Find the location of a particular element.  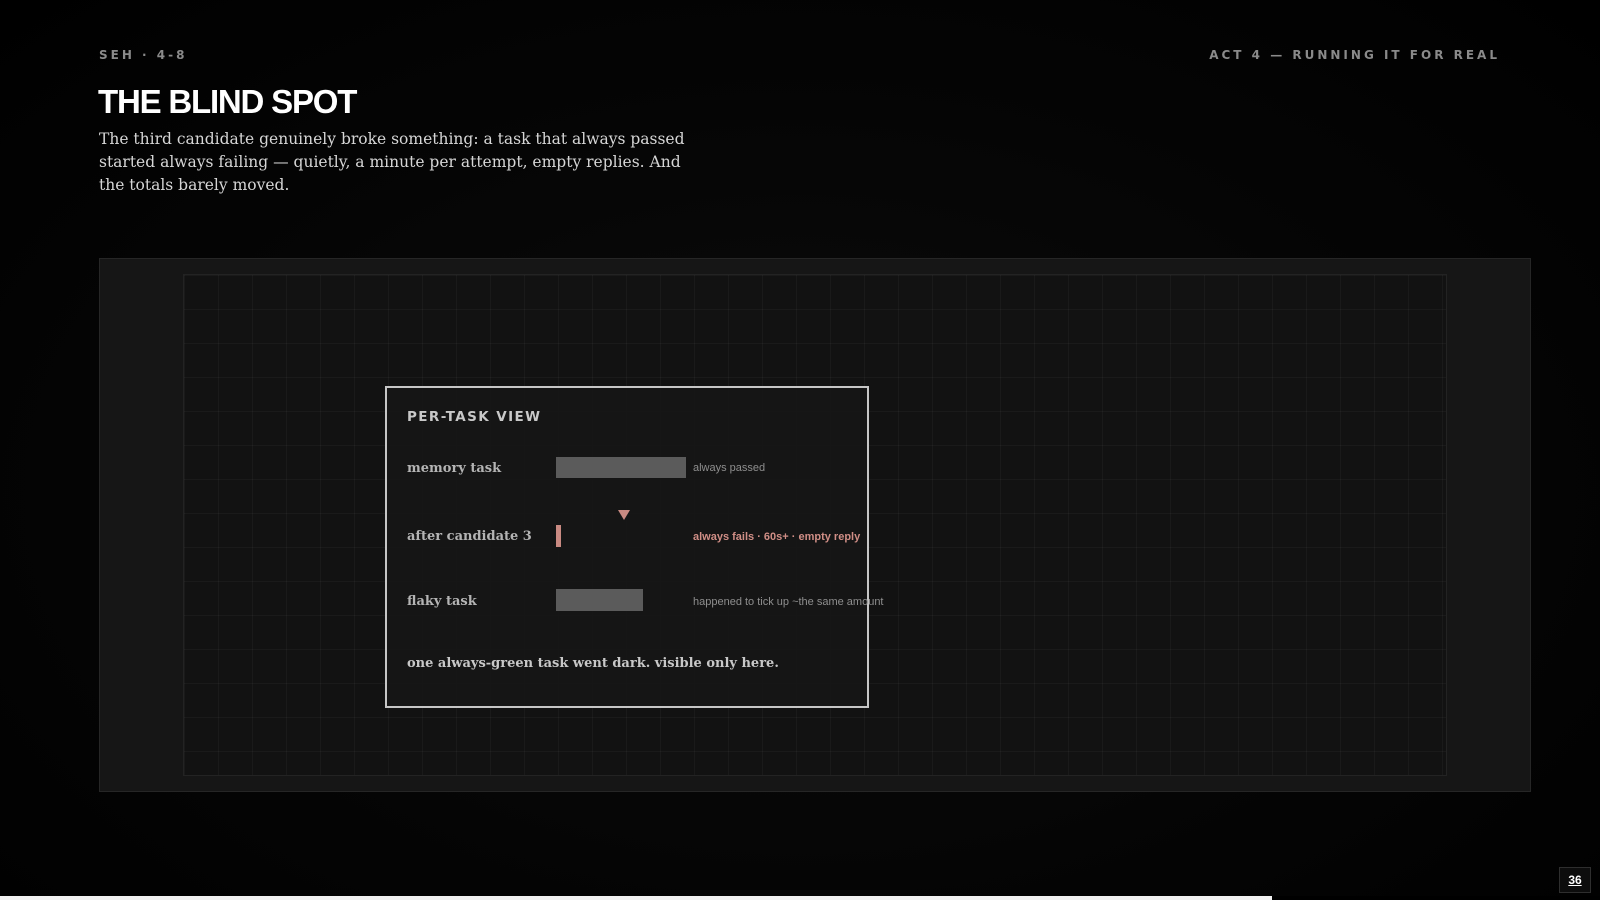

section-code: SEH · 4-8 is located at coordinates (143, 55).